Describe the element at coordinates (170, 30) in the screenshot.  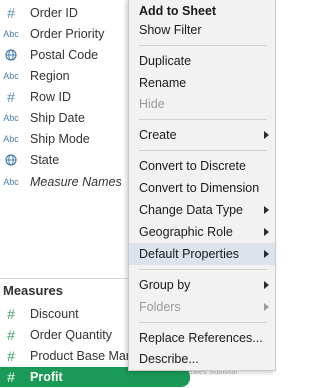
I see `menu-item-label: Show Filter` at that location.